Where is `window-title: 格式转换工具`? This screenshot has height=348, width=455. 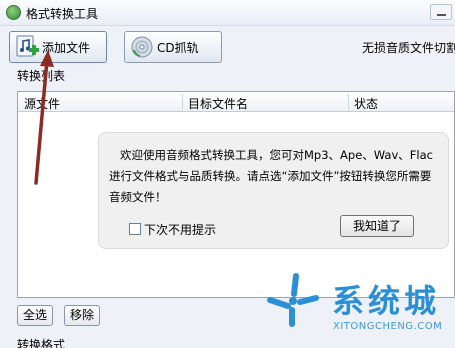 window-title: 格式转换工具 is located at coordinates (62, 14).